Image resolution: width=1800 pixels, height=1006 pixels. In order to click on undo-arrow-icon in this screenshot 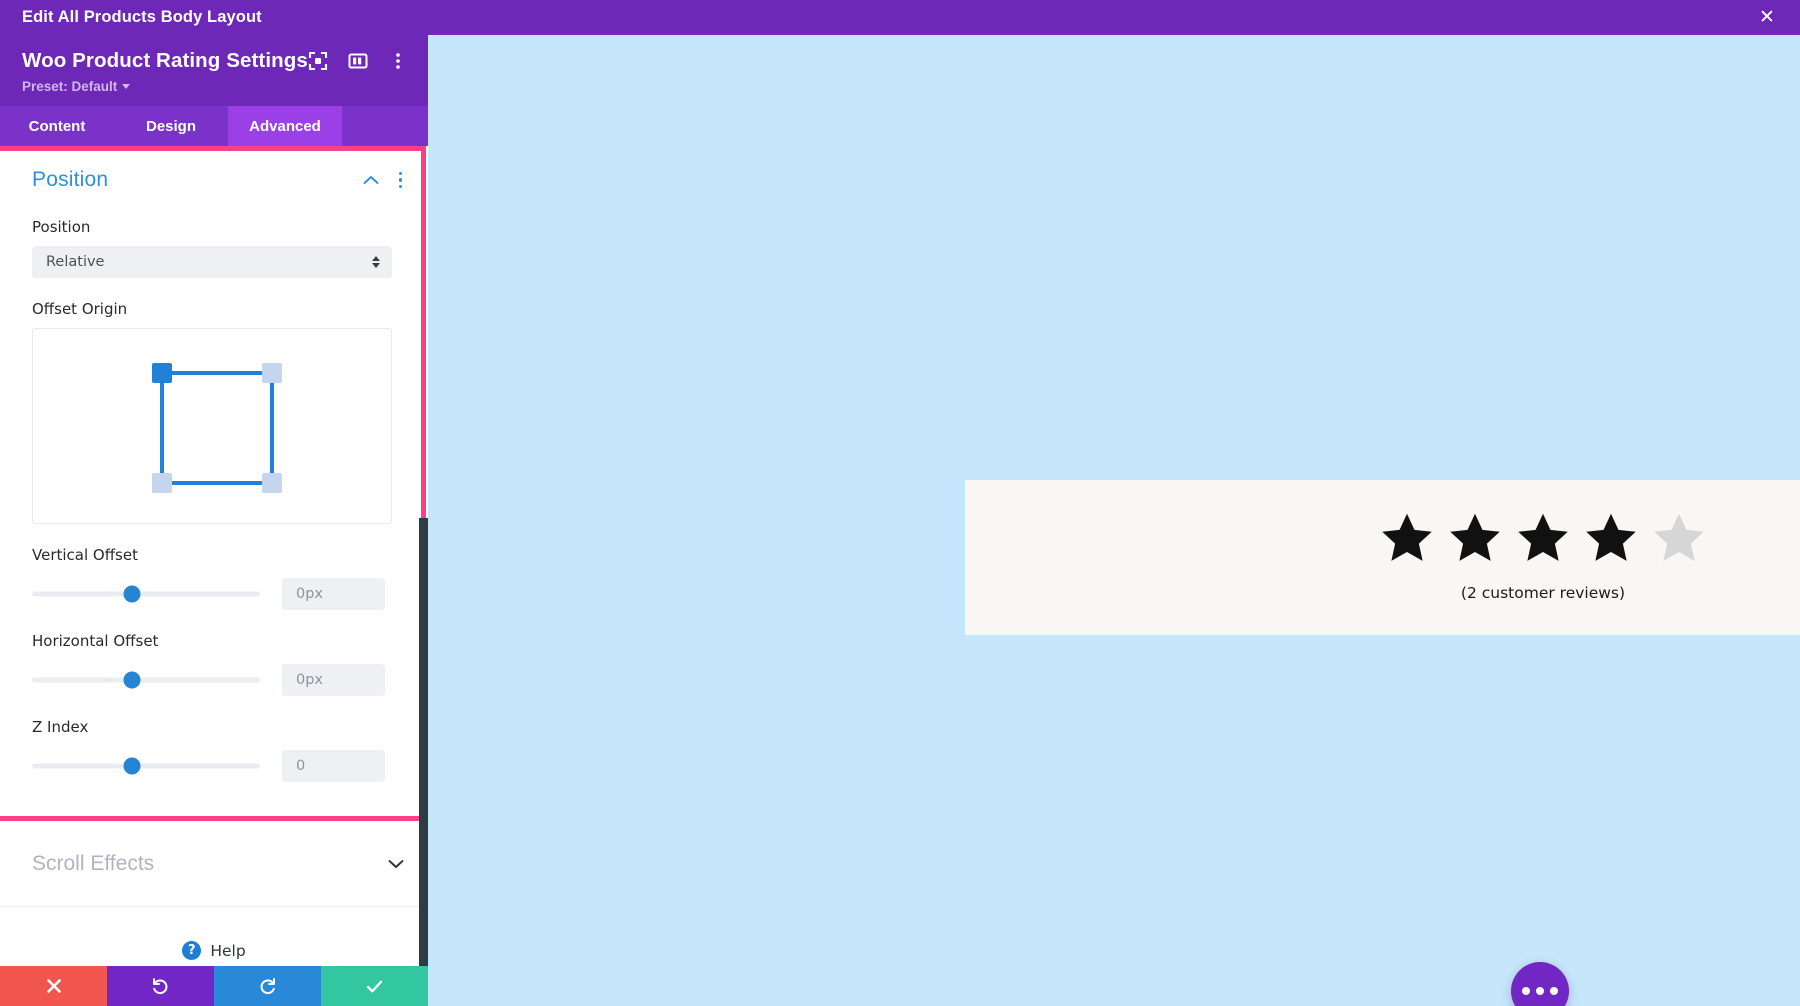, I will do `click(160, 985)`.